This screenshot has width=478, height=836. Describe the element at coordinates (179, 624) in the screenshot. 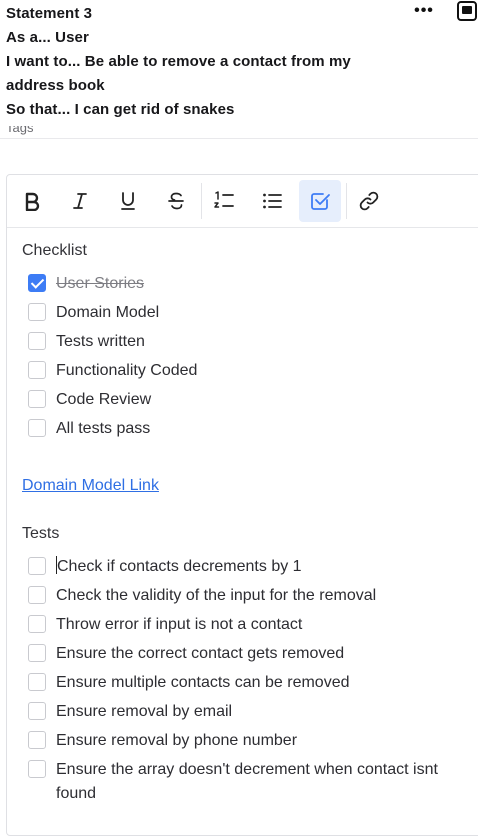

I see `test-item-label: Throw error if input is not a contact` at that location.